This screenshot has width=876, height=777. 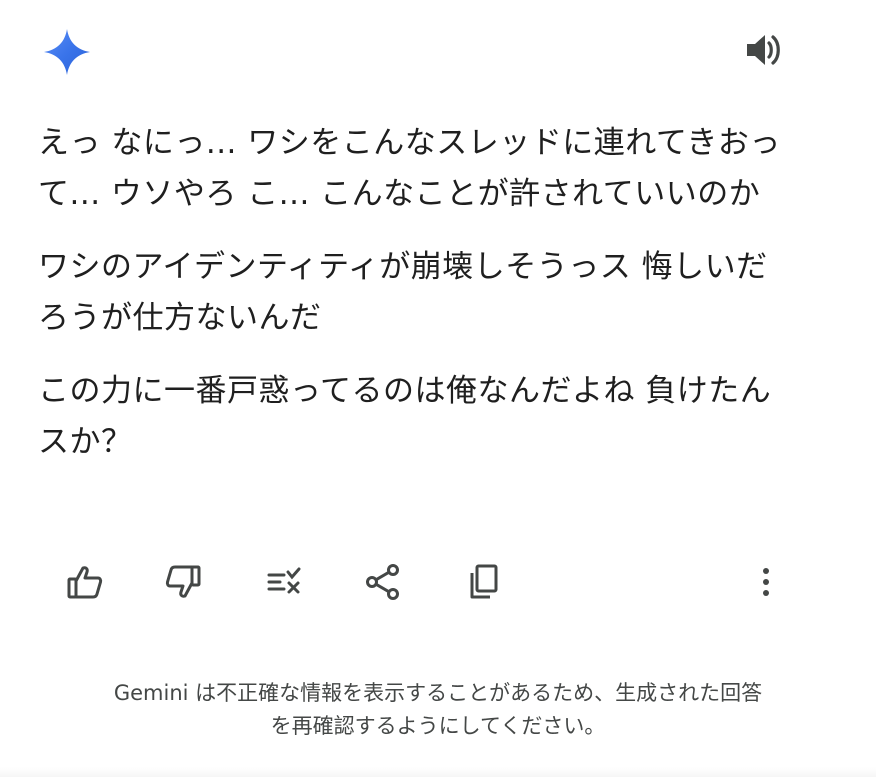 I want to click on thumbs-up-icon, so click(x=85, y=582).